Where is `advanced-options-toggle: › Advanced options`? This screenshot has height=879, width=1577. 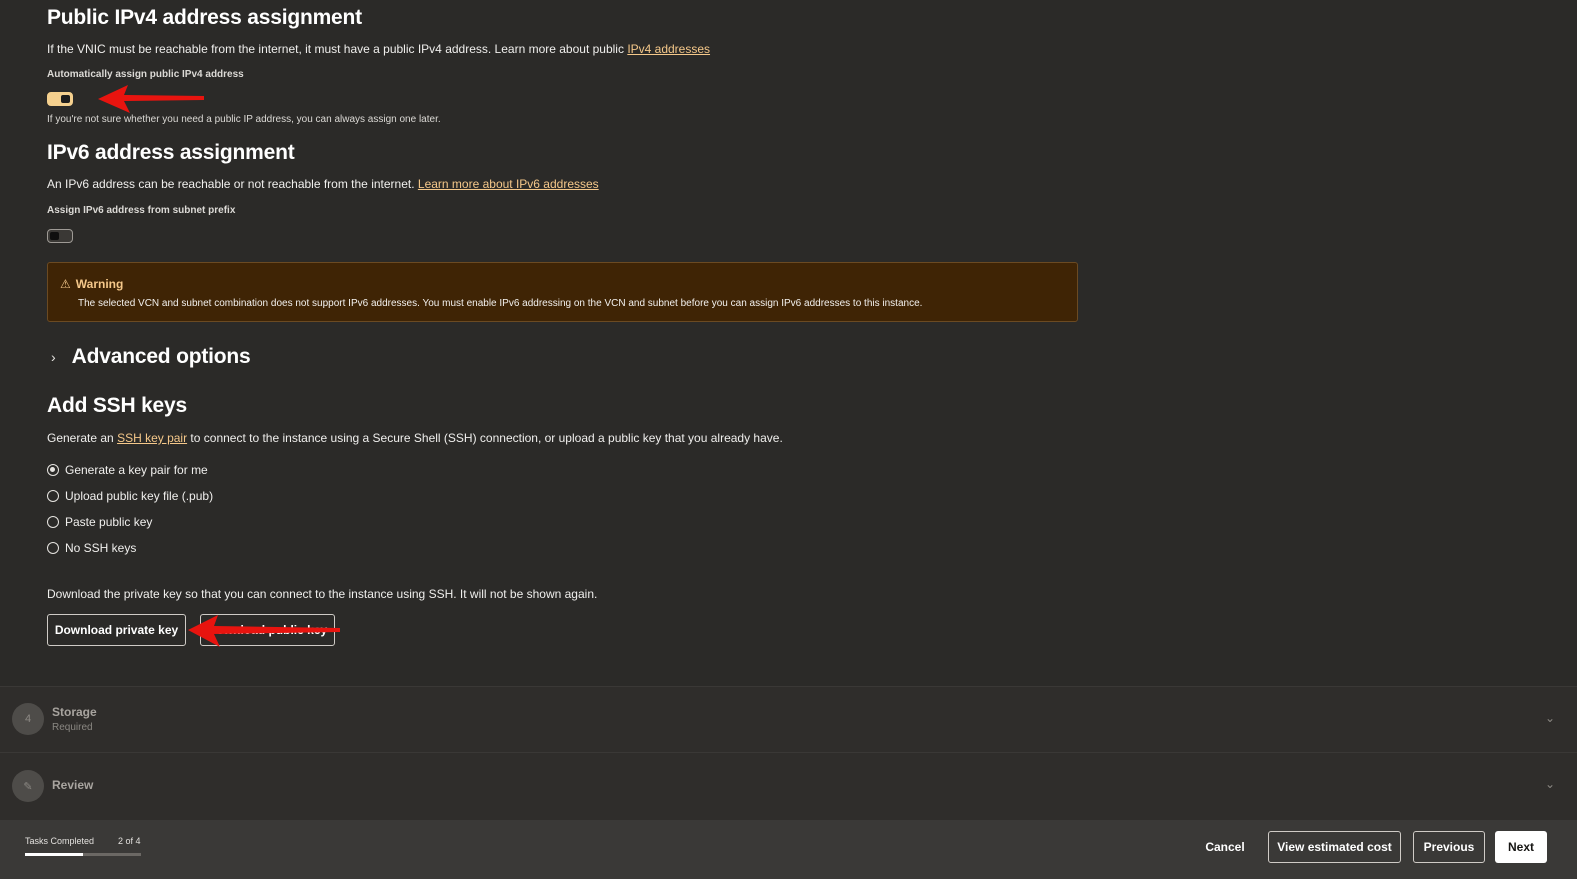 advanced-options-toggle: › Advanced options is located at coordinates (149, 357).